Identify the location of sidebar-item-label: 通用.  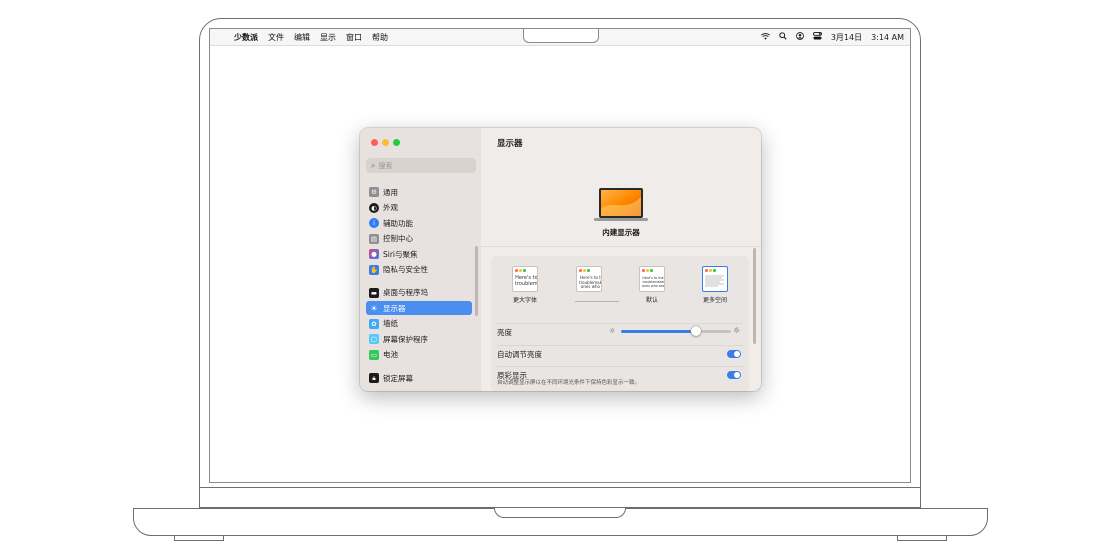
(390, 192).